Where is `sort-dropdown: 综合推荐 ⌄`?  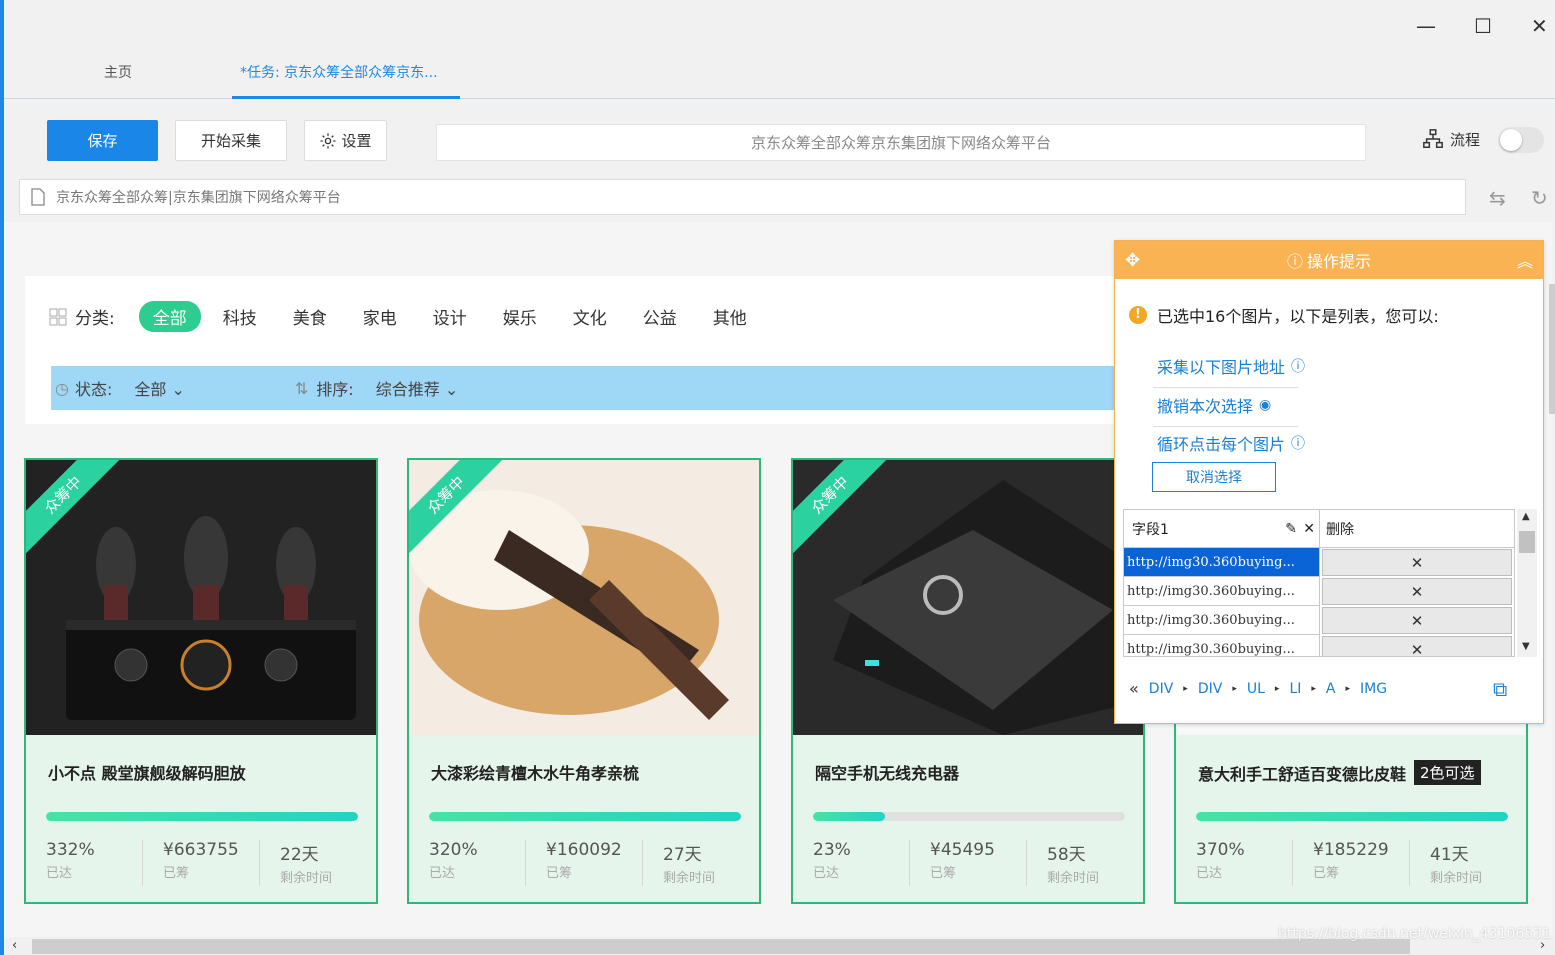 sort-dropdown: 综合推荐 ⌄ is located at coordinates (417, 388).